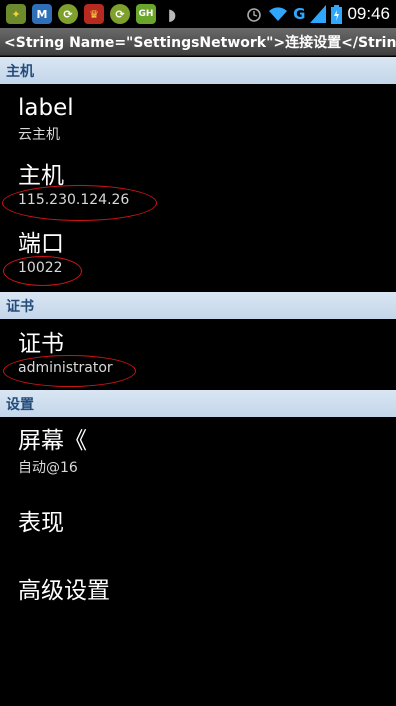  What do you see at coordinates (41, 344) in the screenshot?
I see `setting-item-title: 证书` at bounding box center [41, 344].